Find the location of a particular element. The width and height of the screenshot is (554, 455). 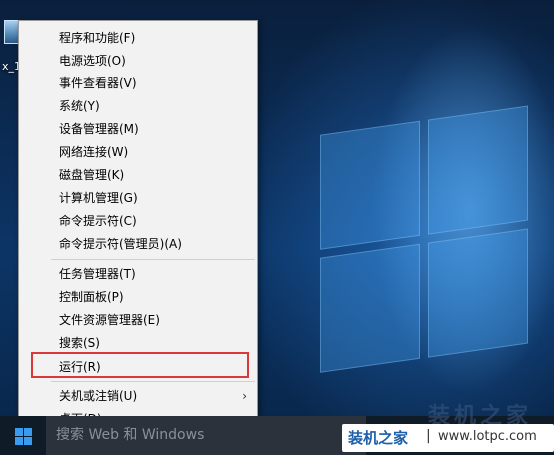

menu-item-command-prompt: 命令提示符(C) is located at coordinates (138, 221).